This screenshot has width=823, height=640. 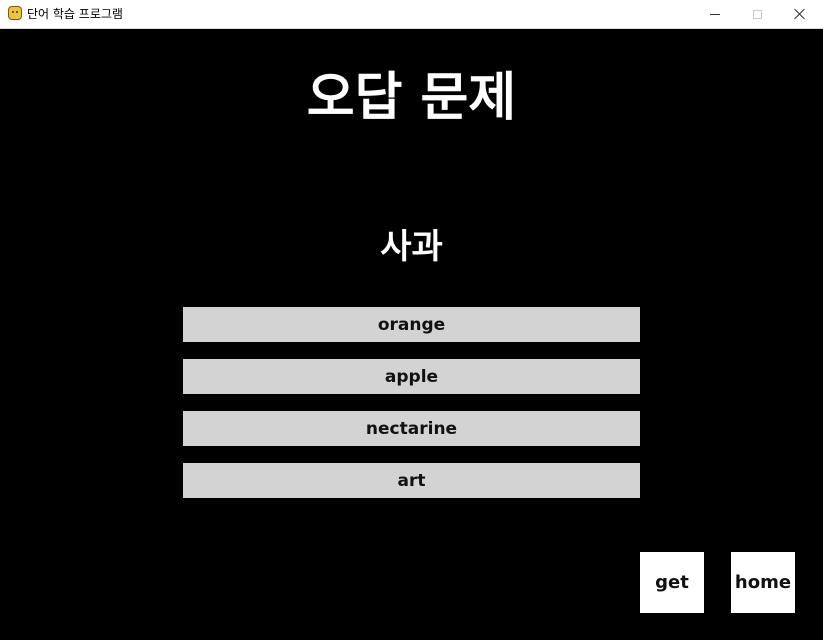 I want to click on answer-choice-apple: apple, so click(x=411, y=376).